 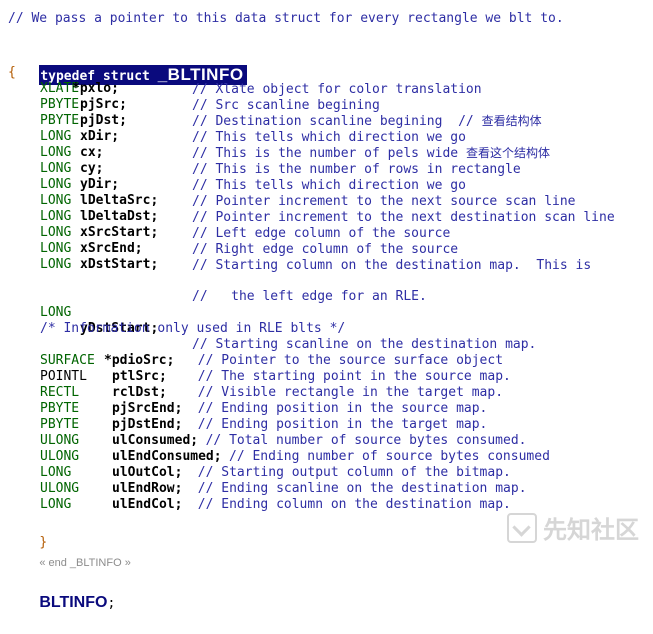 What do you see at coordinates (354, 377) in the screenshot?
I see `field-comment: // The starting point in the source map.` at bounding box center [354, 377].